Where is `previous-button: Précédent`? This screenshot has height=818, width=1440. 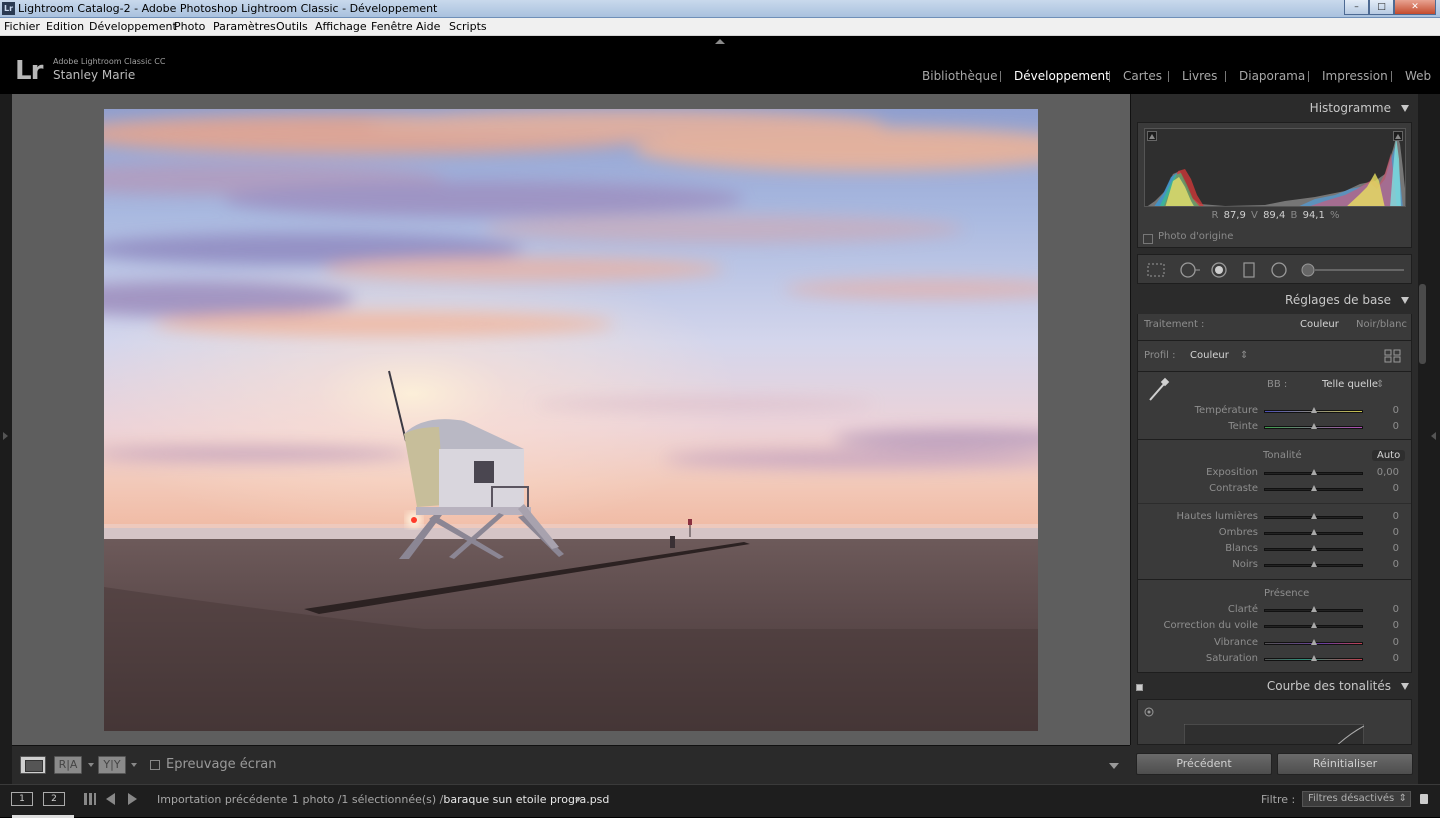 previous-button: Précédent is located at coordinates (1204, 764).